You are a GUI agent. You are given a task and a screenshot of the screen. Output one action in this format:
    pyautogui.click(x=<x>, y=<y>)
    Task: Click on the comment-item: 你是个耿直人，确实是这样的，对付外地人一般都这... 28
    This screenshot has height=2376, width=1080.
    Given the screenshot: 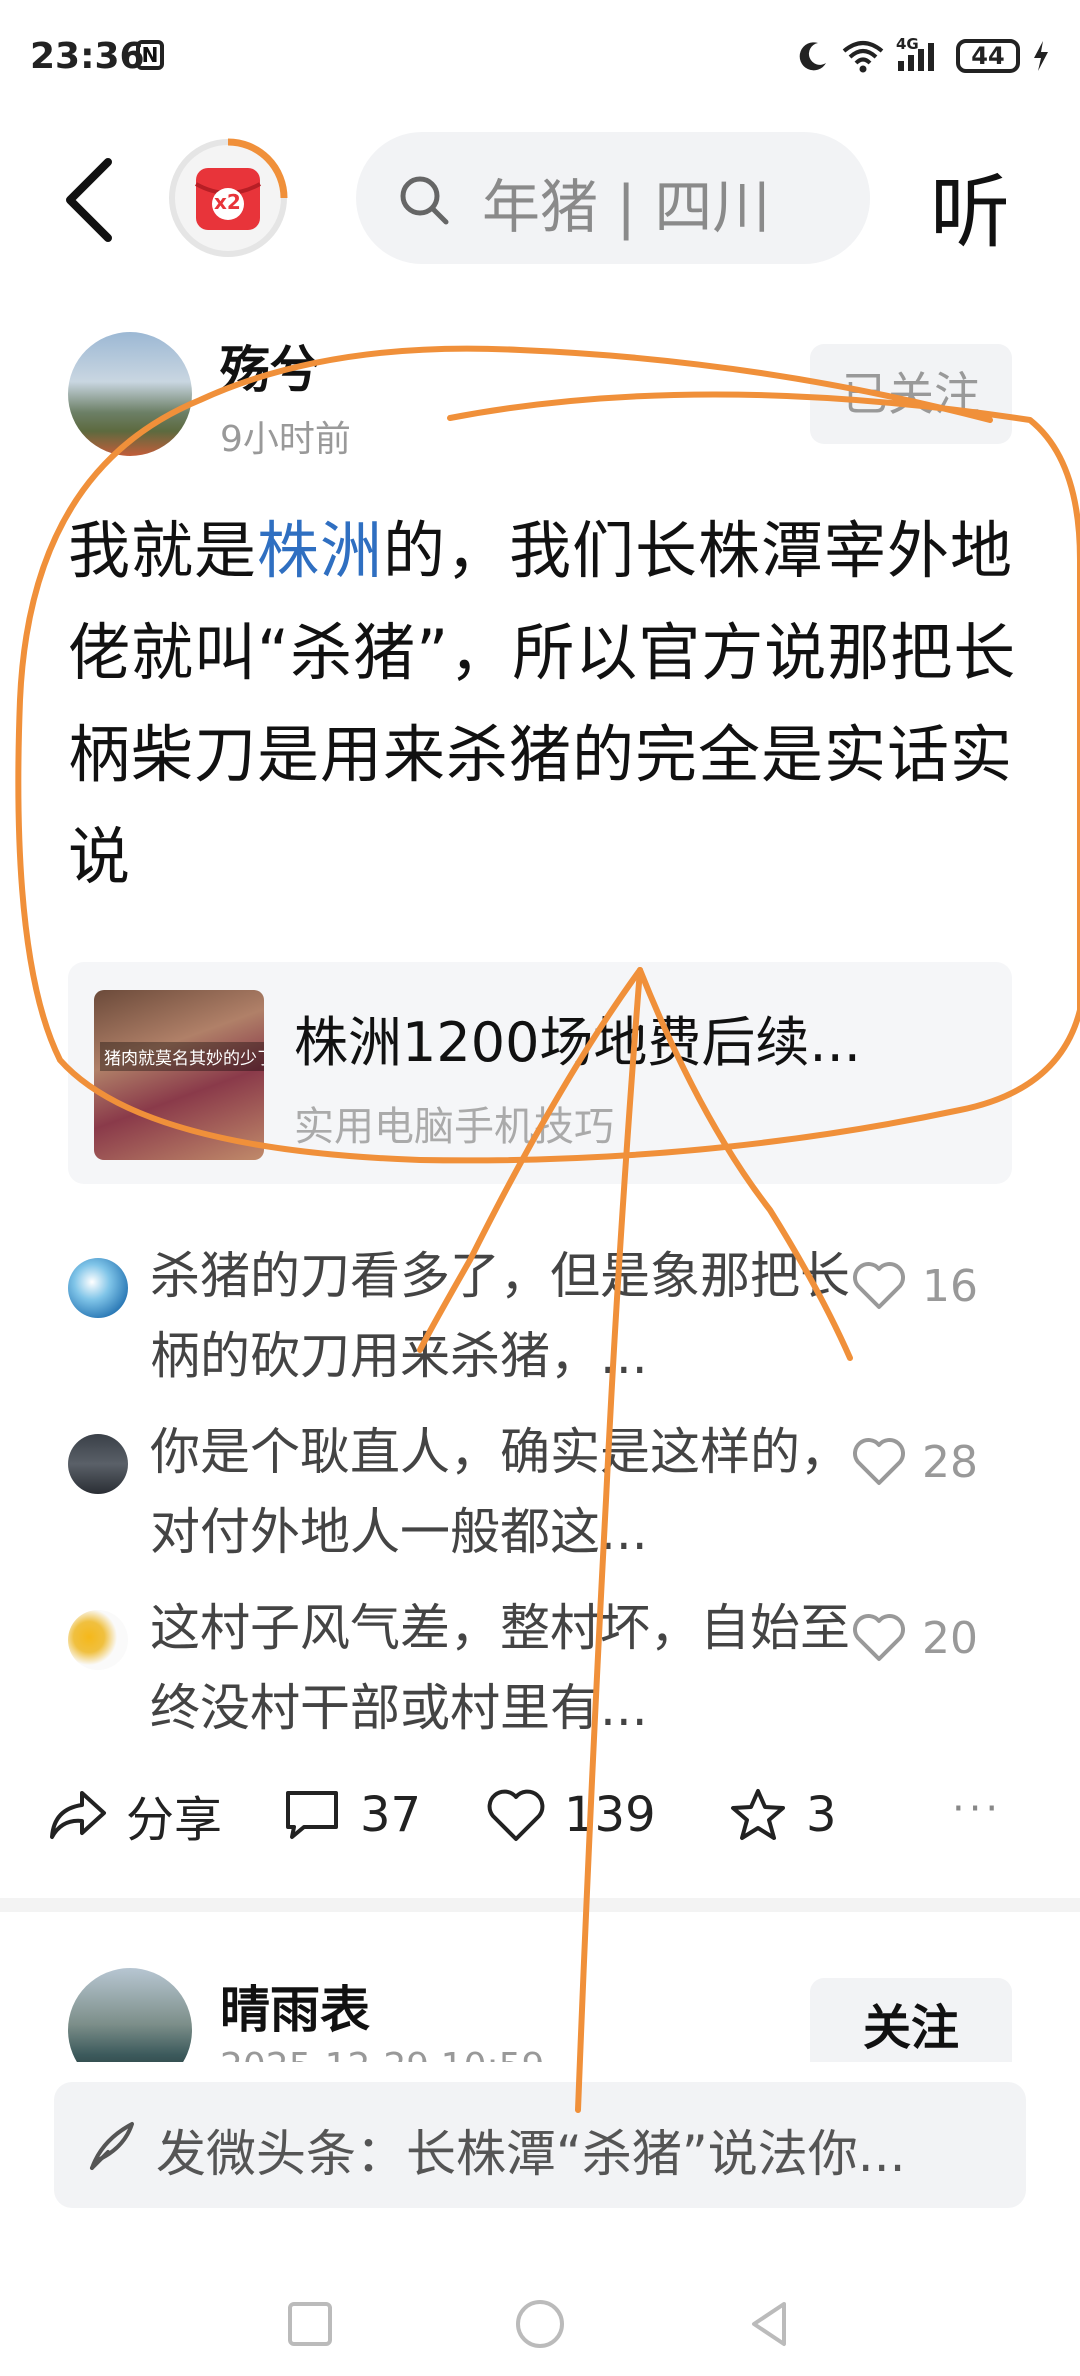 What is the action you would take?
    pyautogui.click(x=540, y=1487)
    